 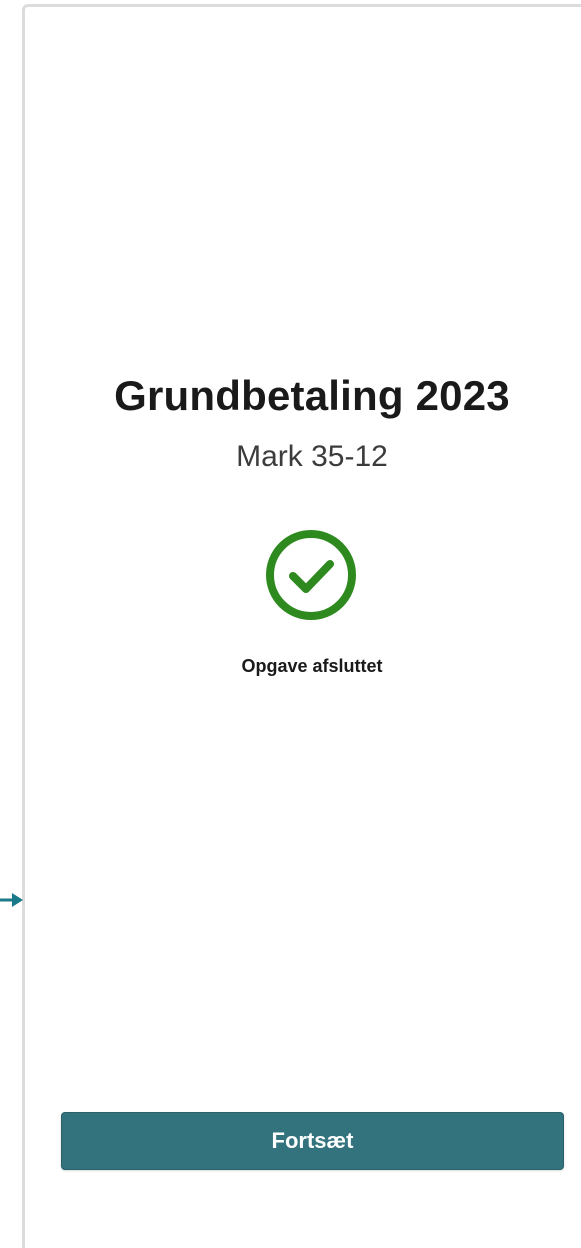 I want to click on page-subtitle: Mark 35-12, so click(x=312, y=456).